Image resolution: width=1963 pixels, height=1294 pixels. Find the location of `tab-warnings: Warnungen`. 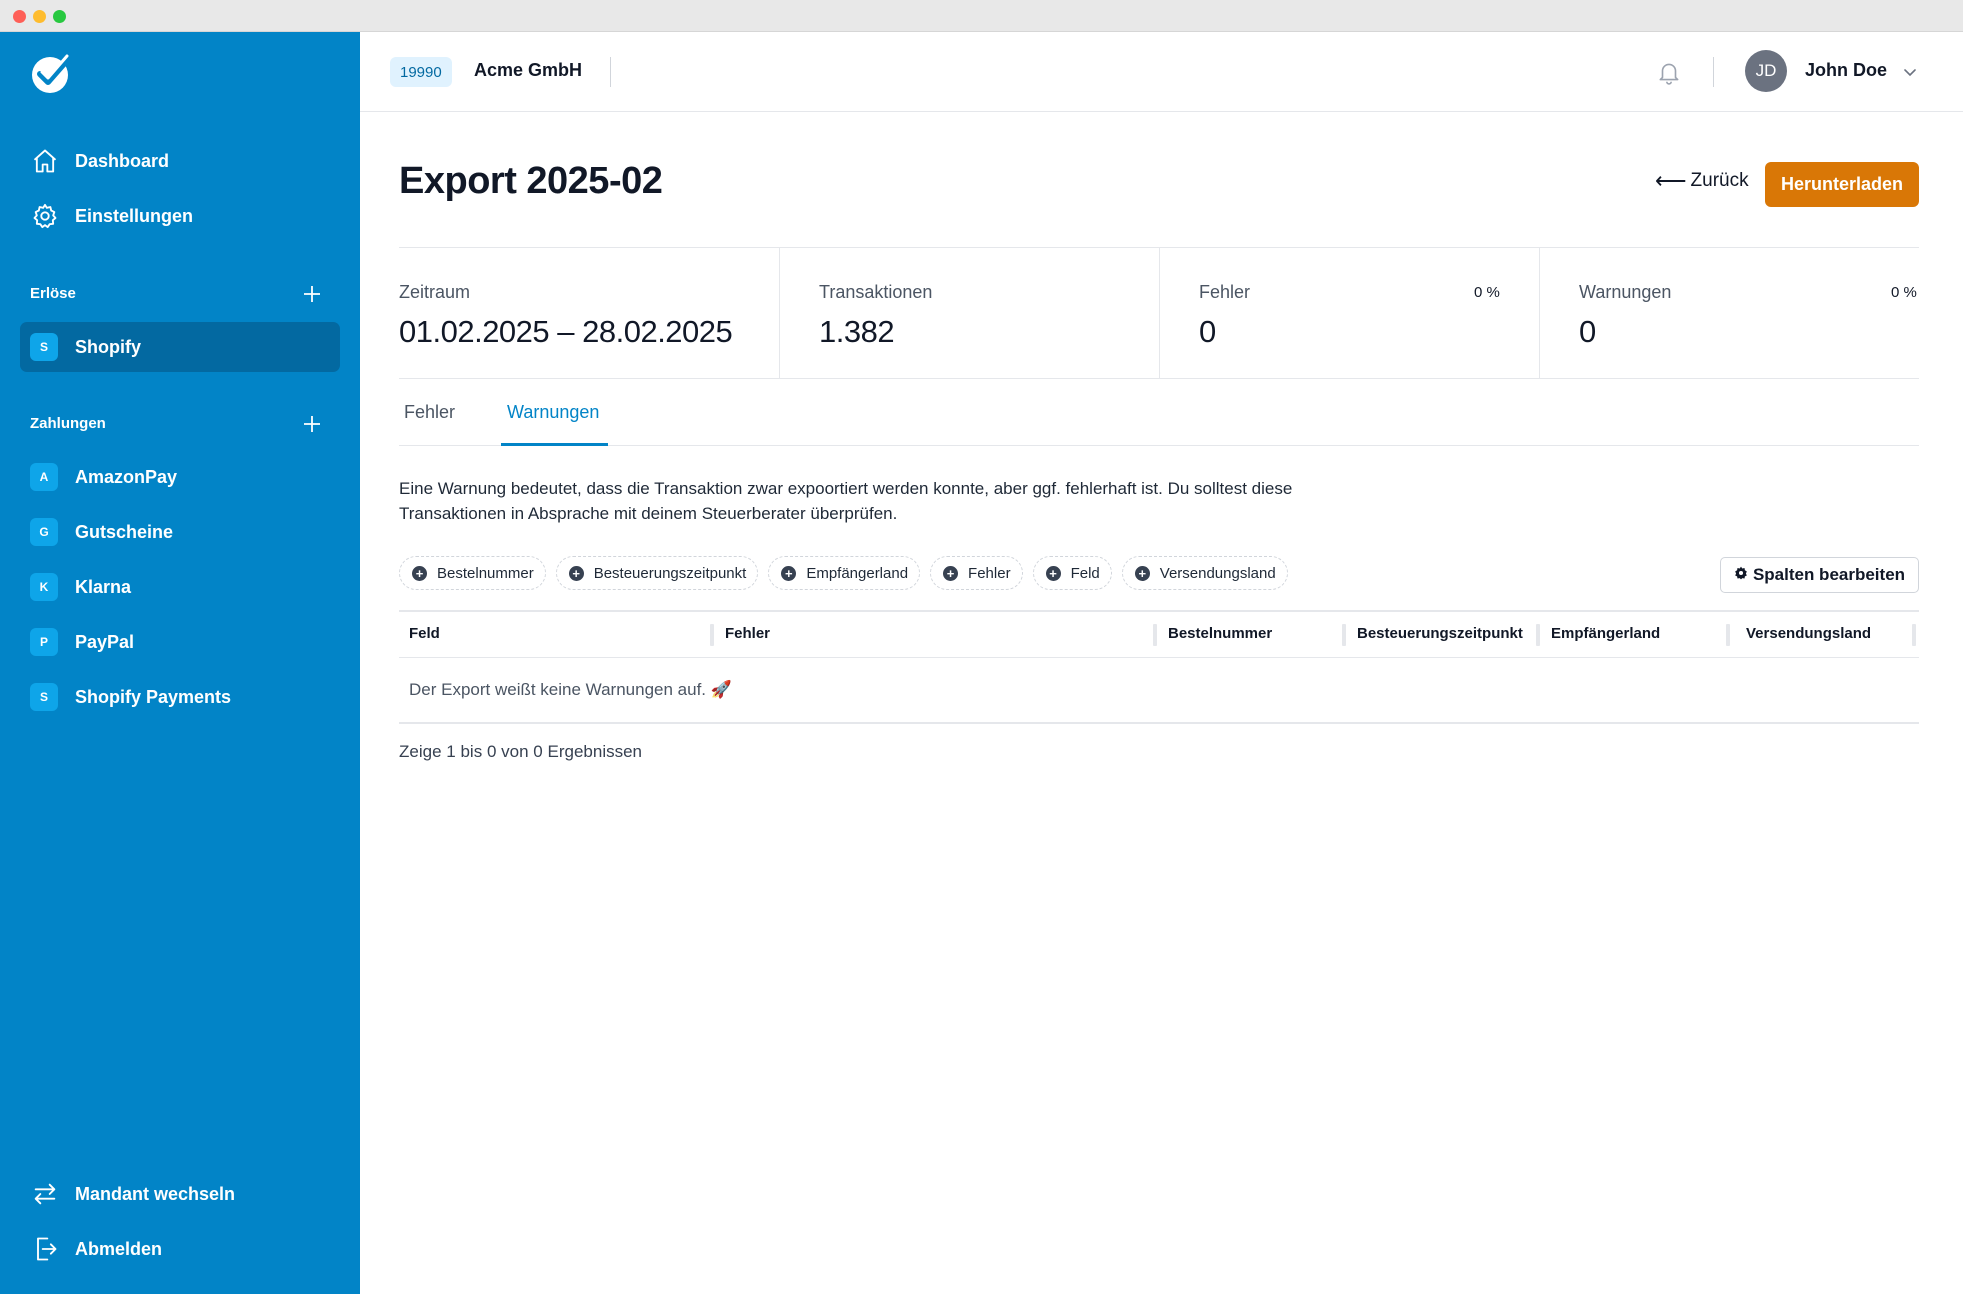

tab-warnings: Warnungen is located at coordinates (553, 412).